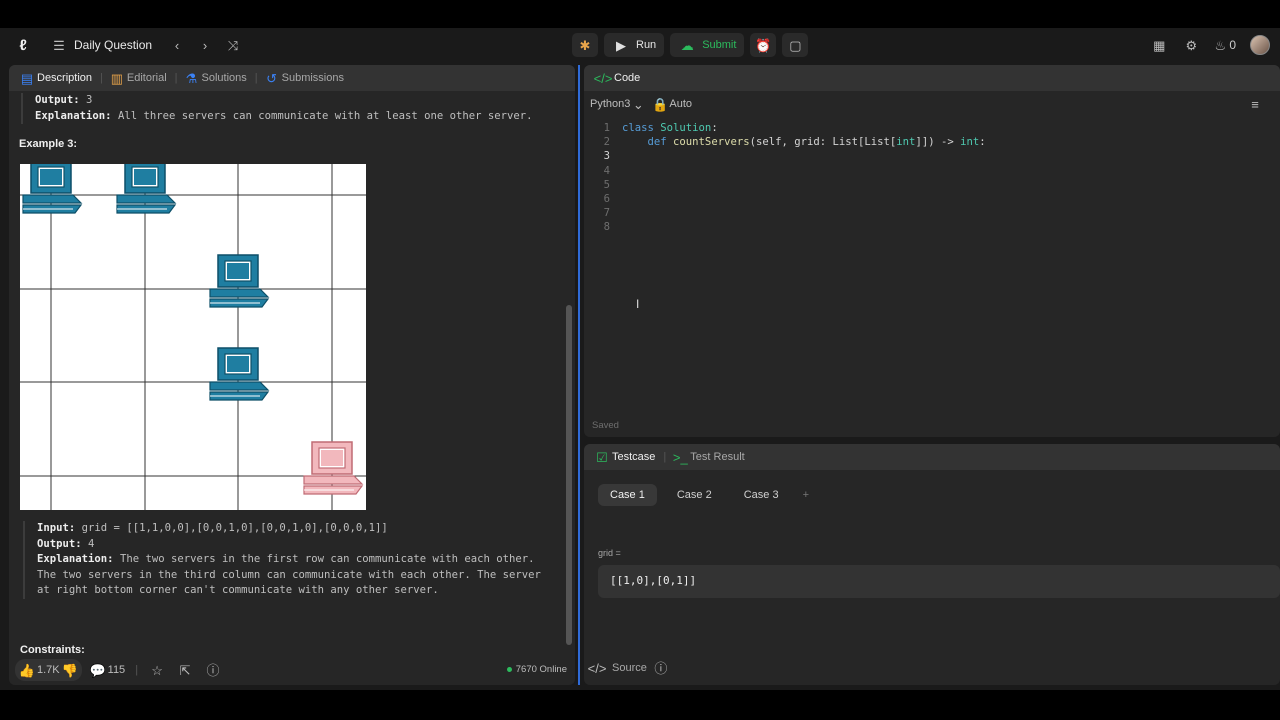 The image size is (1280, 720). I want to click on language-select: Python3 ⌄, so click(617, 104).